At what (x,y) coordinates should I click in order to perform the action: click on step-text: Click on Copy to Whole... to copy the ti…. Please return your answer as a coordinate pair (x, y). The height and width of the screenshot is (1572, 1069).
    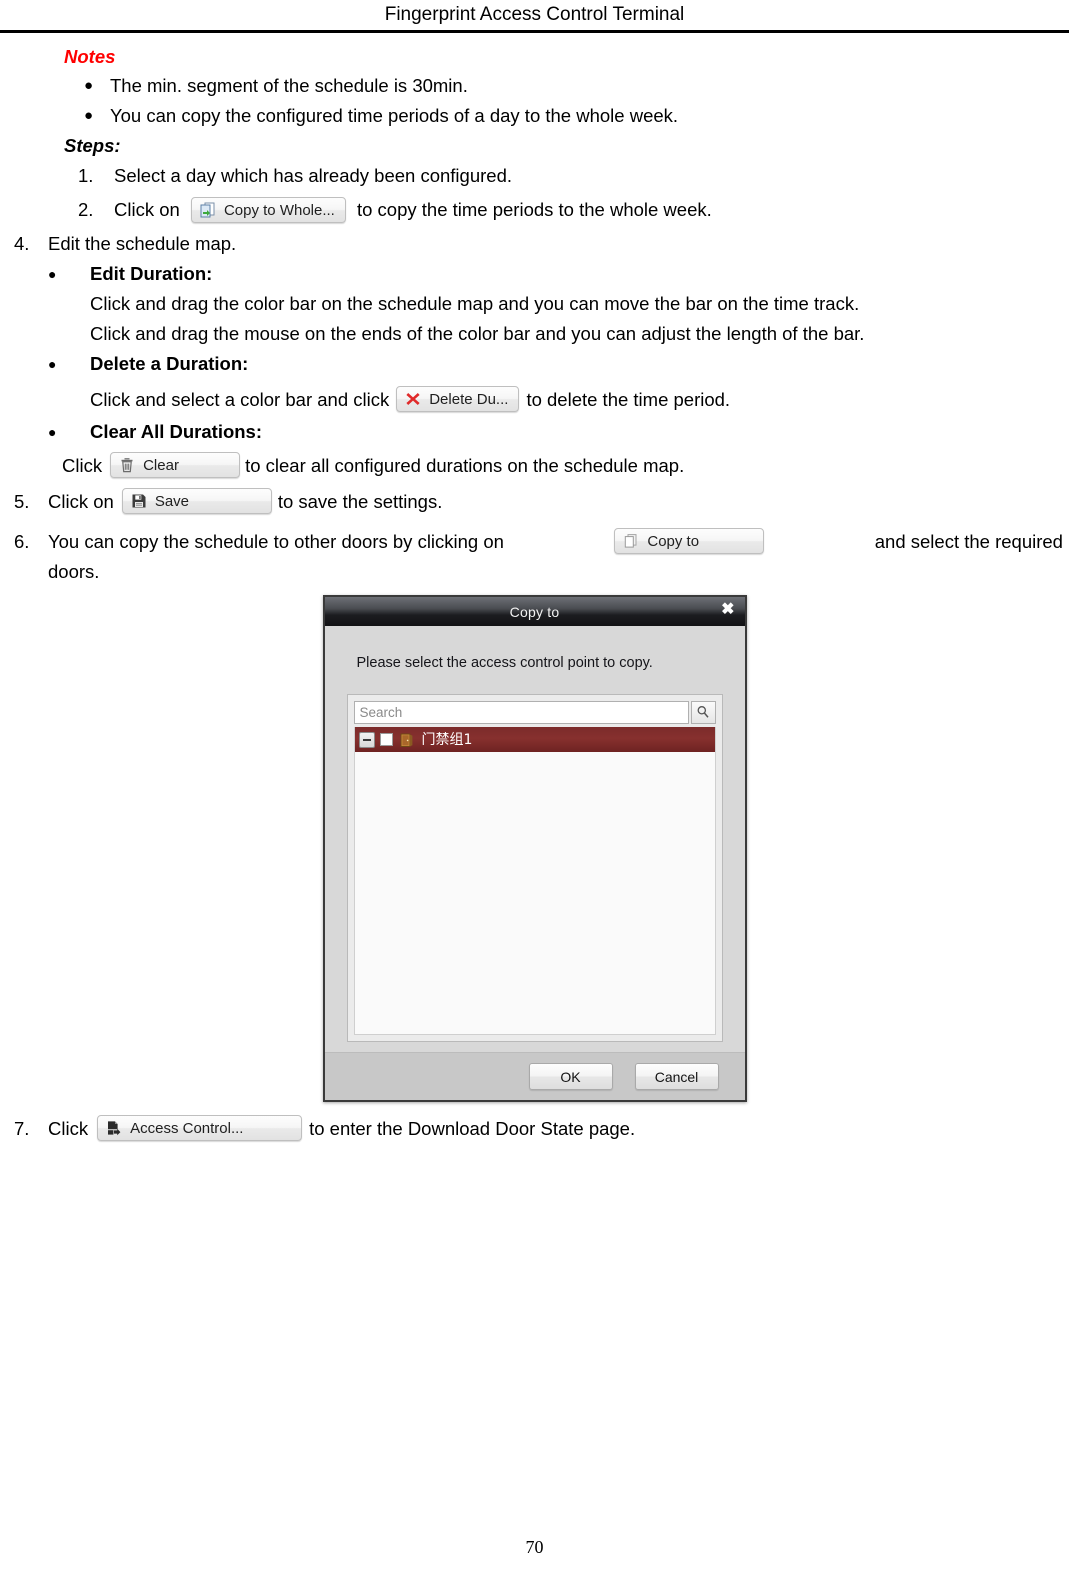
    Looking at the image, I should click on (413, 210).